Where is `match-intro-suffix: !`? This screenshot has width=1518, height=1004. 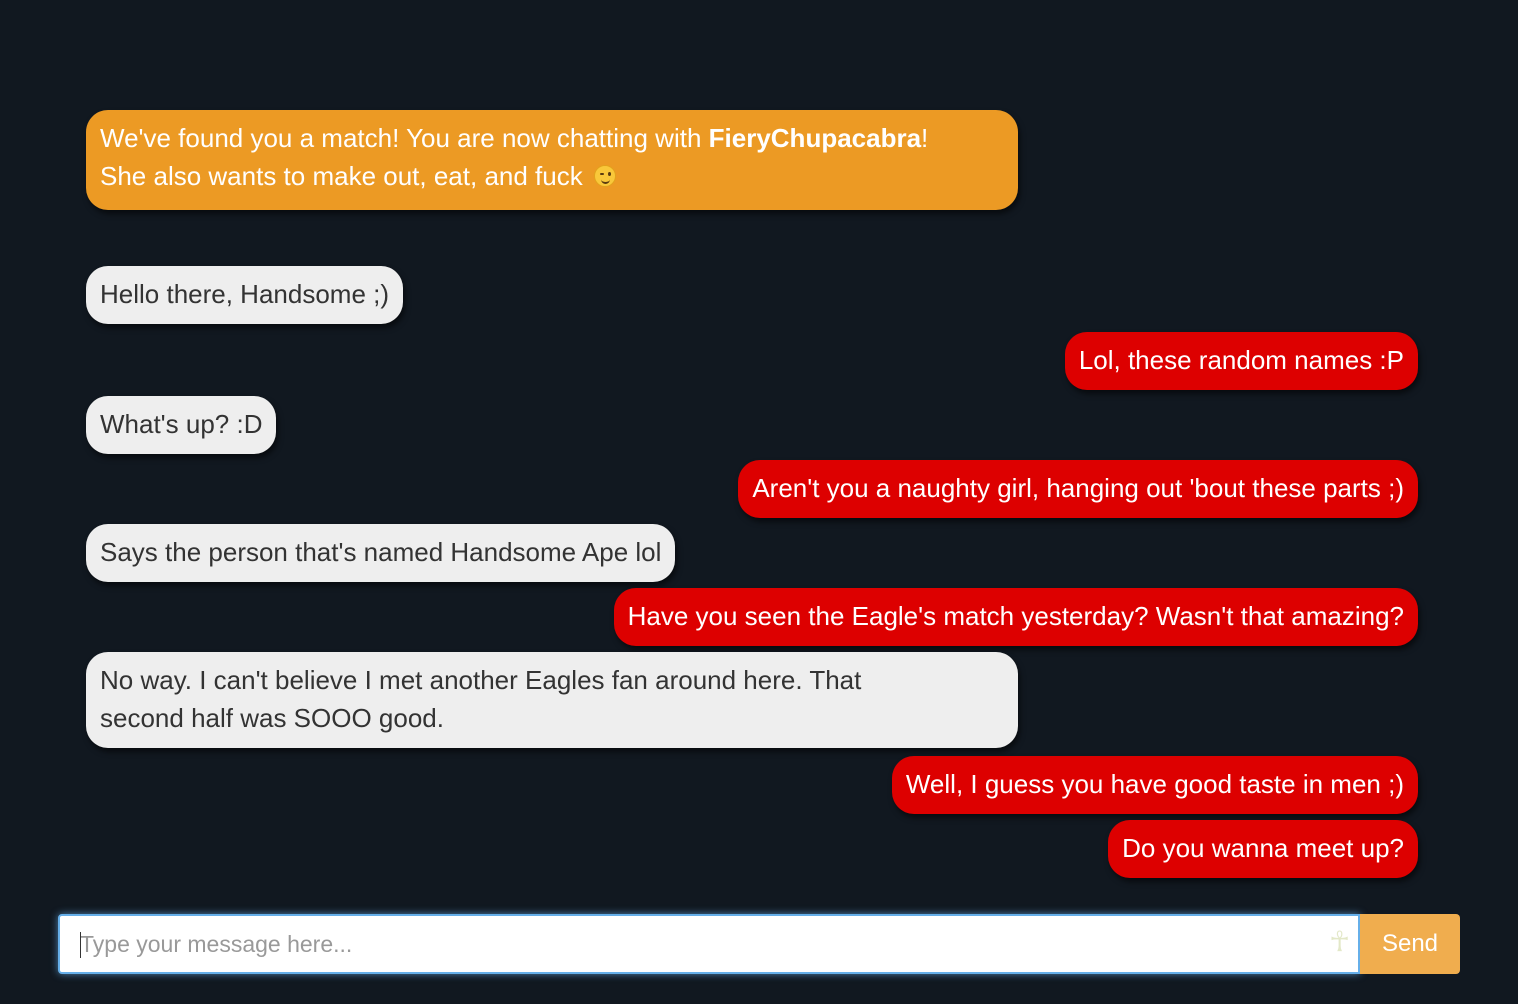 match-intro-suffix: ! is located at coordinates (925, 138).